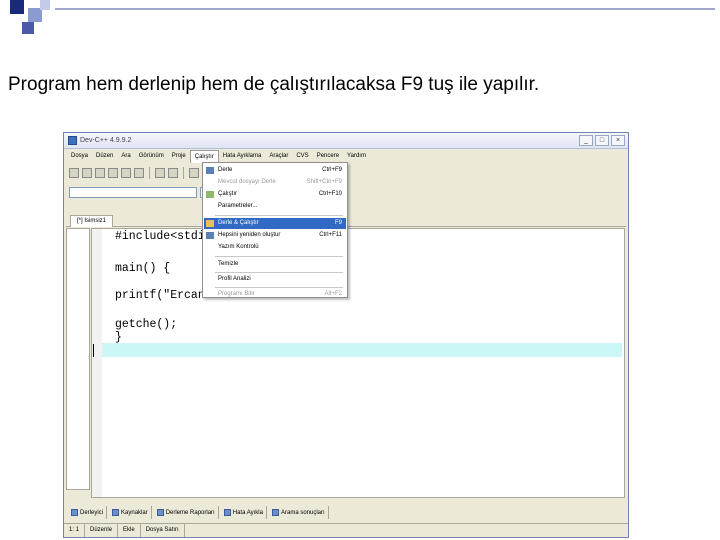 Image resolution: width=720 pixels, height=540 pixels. I want to click on compiler-icon, so click(74, 512).